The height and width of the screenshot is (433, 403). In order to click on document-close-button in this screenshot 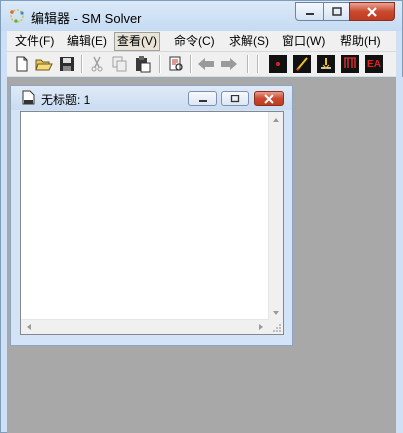, I will do `click(269, 98)`.